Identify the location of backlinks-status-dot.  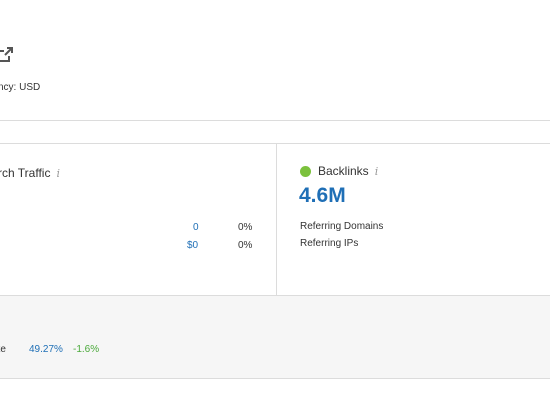
(305, 171).